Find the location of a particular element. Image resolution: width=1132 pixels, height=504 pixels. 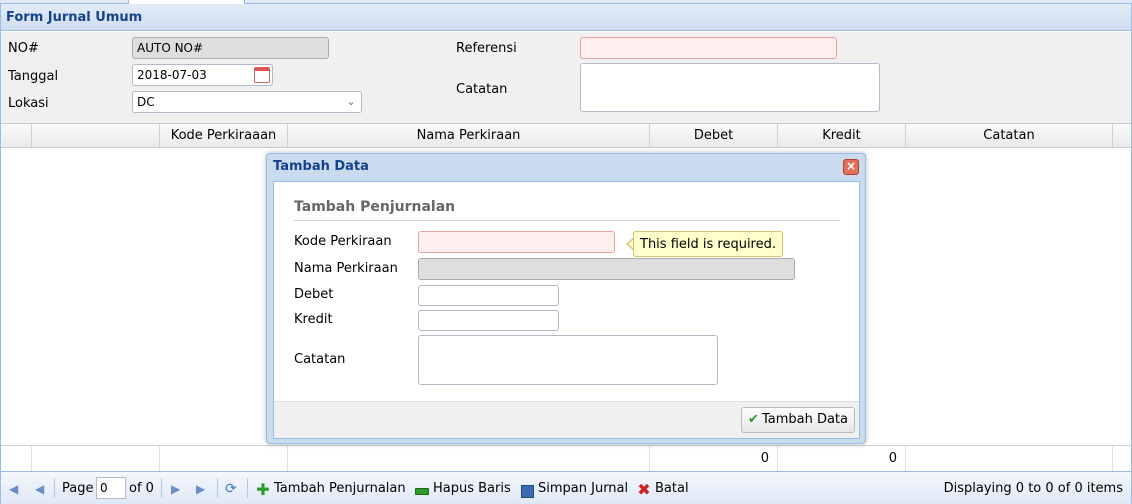

lokasi-label: Lokasi is located at coordinates (28, 103).